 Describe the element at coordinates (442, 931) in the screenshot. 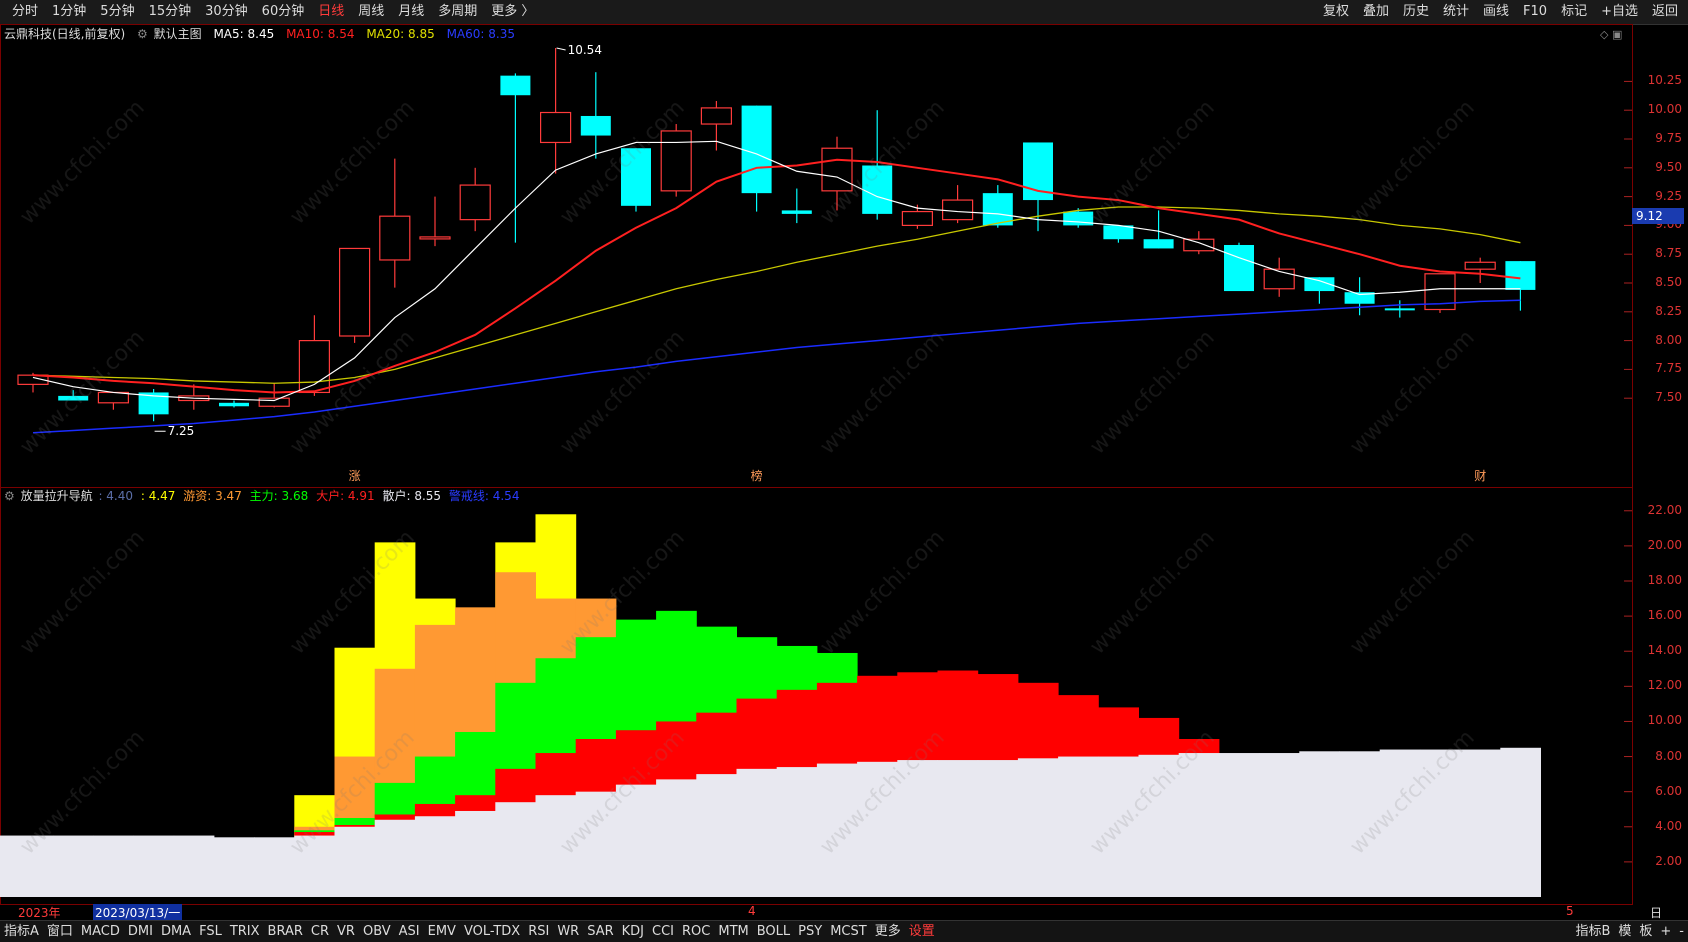

I see `indicator-tab-10: EMV` at that location.